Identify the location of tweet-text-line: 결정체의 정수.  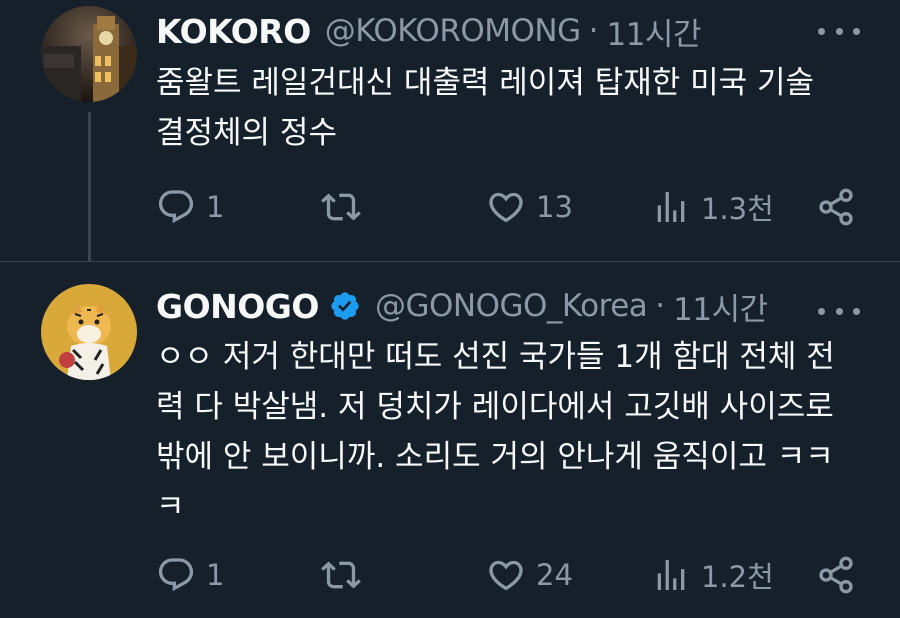
(246, 133).